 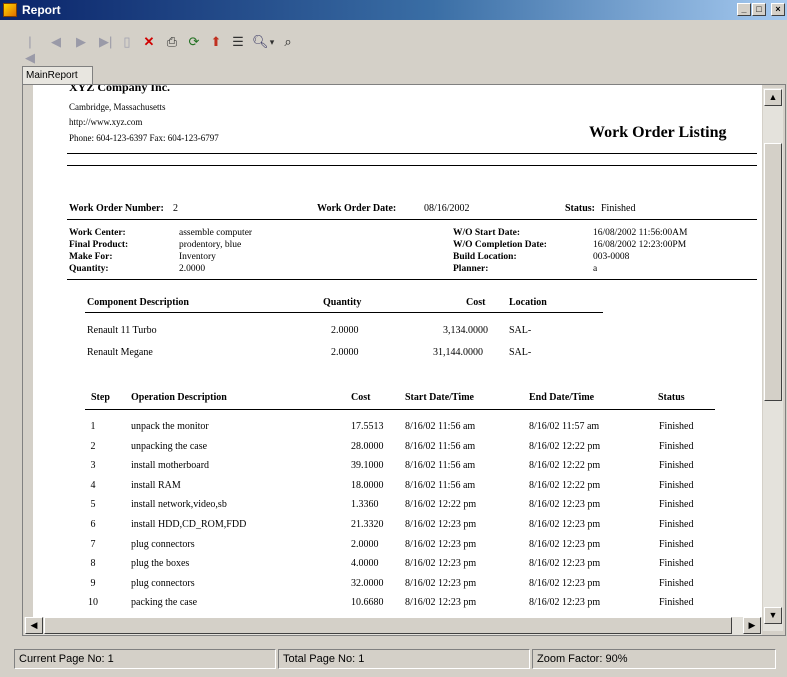 What do you see at coordinates (93, 583) in the screenshot?
I see `operation-cell: 9` at bounding box center [93, 583].